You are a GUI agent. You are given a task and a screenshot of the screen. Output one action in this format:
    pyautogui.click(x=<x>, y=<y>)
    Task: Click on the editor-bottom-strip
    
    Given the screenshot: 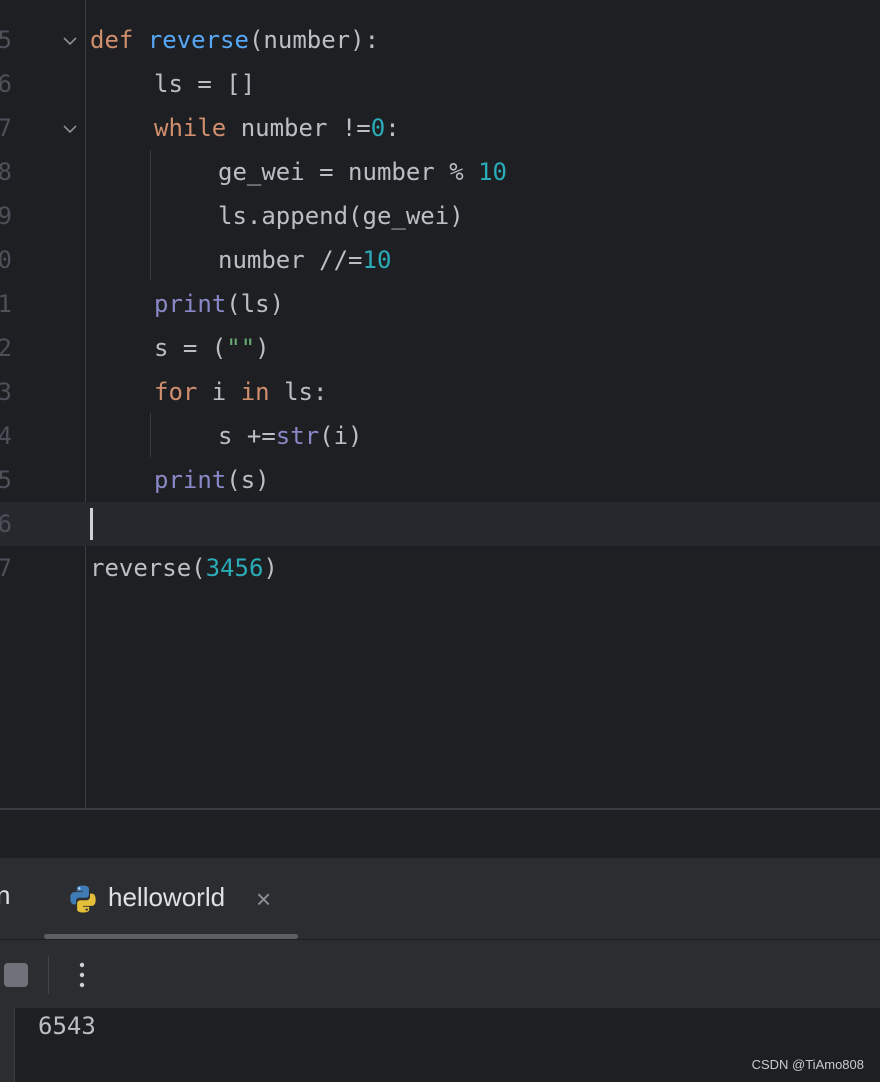 What is the action you would take?
    pyautogui.click(x=440, y=834)
    